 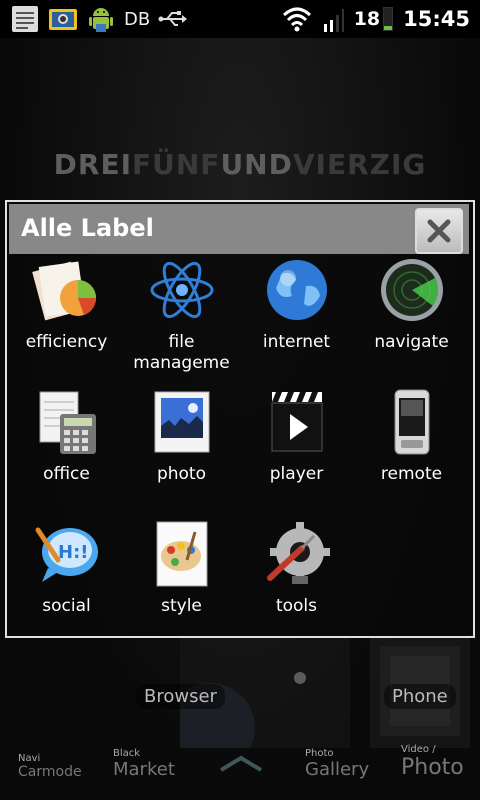 I want to click on clapperboard-icon, so click(x=296, y=422).